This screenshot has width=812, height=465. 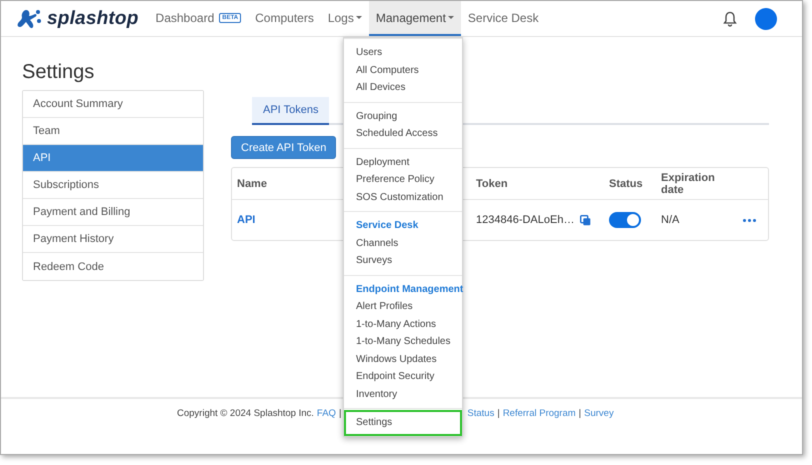 I want to click on menu-item: All Computers, so click(x=403, y=70).